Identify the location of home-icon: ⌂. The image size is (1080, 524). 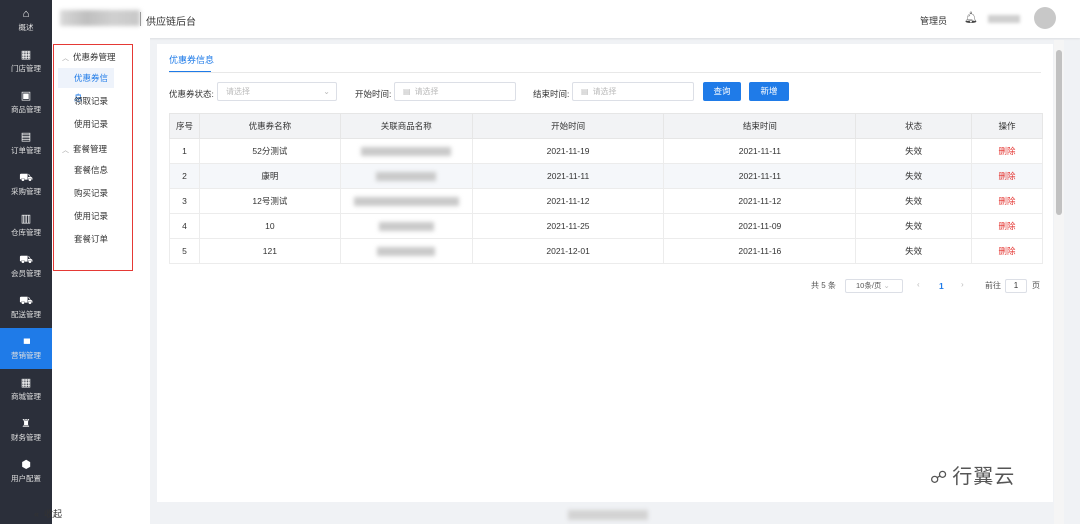
(26, 14).